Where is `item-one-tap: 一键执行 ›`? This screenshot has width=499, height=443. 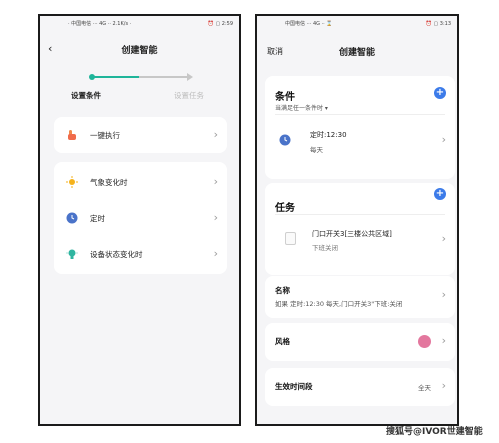 item-one-tap: 一键执行 › is located at coordinates (140, 135).